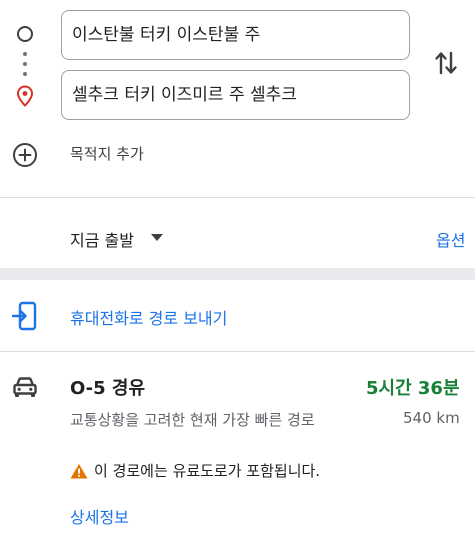  What do you see at coordinates (446, 63) in the screenshot?
I see `swap-icon` at bounding box center [446, 63].